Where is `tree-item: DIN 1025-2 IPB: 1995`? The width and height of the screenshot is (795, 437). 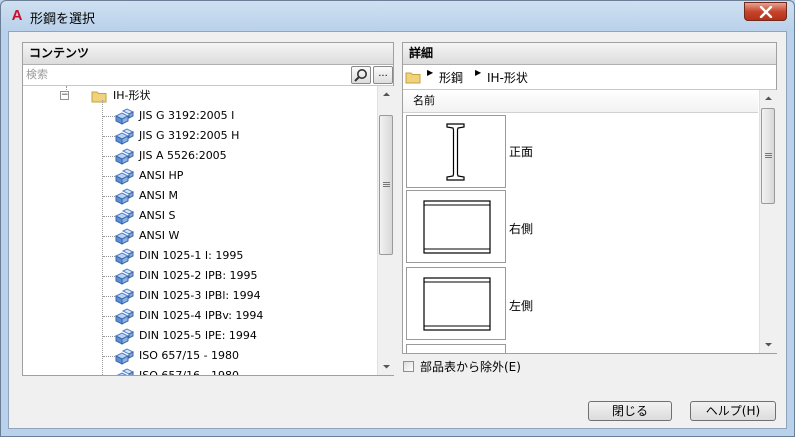 tree-item: DIN 1025-2 IPB: 1995 is located at coordinates (243, 276).